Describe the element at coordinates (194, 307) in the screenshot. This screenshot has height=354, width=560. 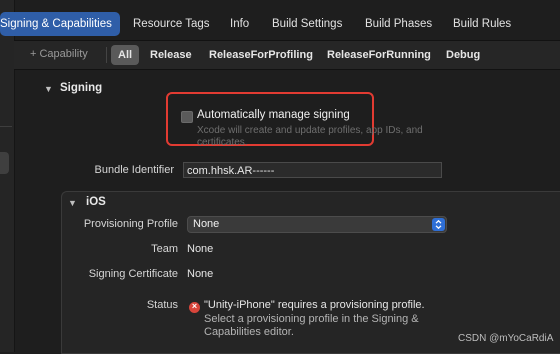
I see `error-icon: ×` at that location.